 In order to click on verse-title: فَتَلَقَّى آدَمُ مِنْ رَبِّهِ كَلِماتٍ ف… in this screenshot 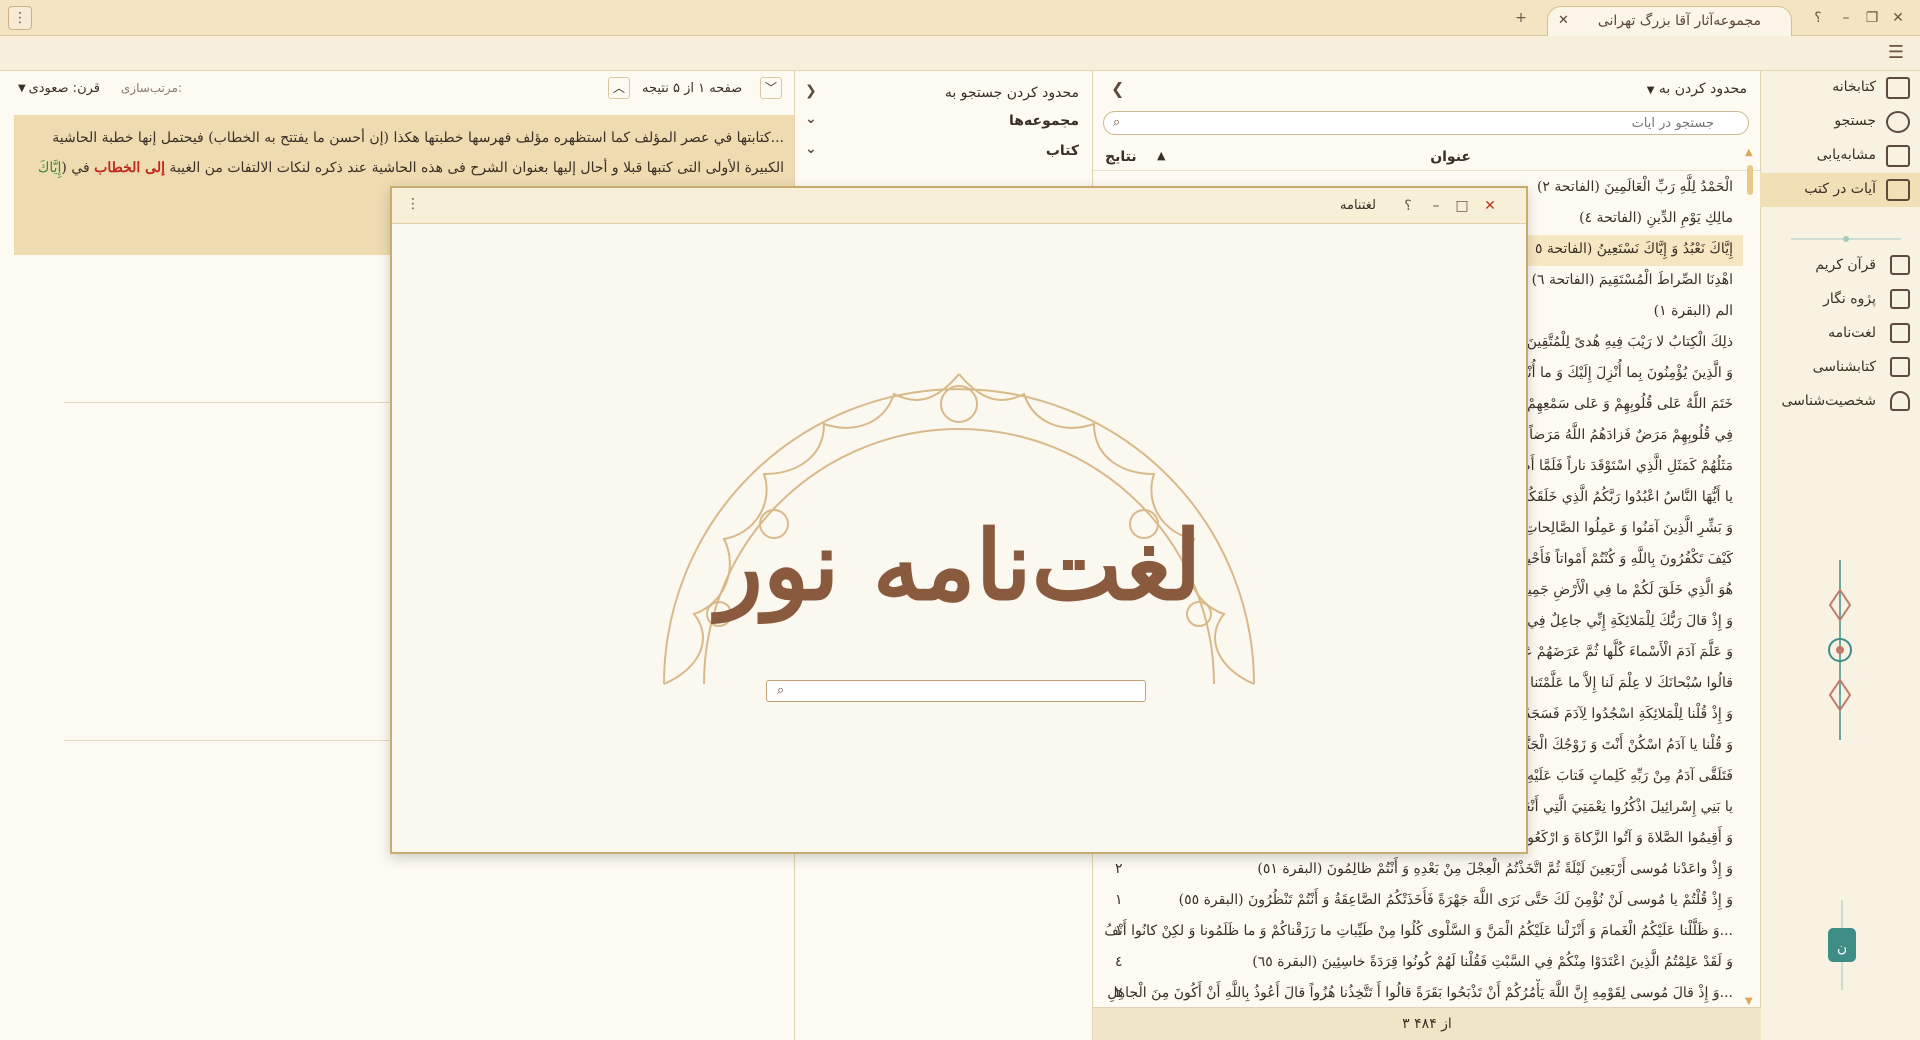, I will do `click(1629, 776)`.